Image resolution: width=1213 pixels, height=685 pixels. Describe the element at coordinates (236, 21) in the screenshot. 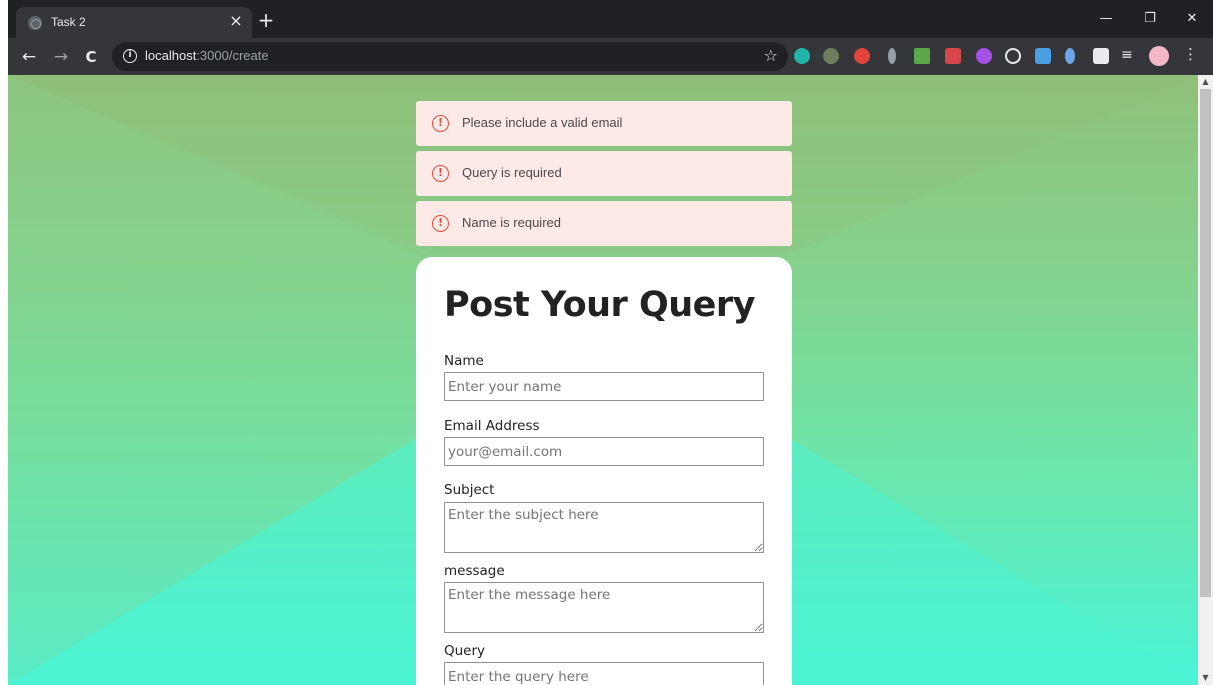

I see `close-tab-icon: ×` at that location.